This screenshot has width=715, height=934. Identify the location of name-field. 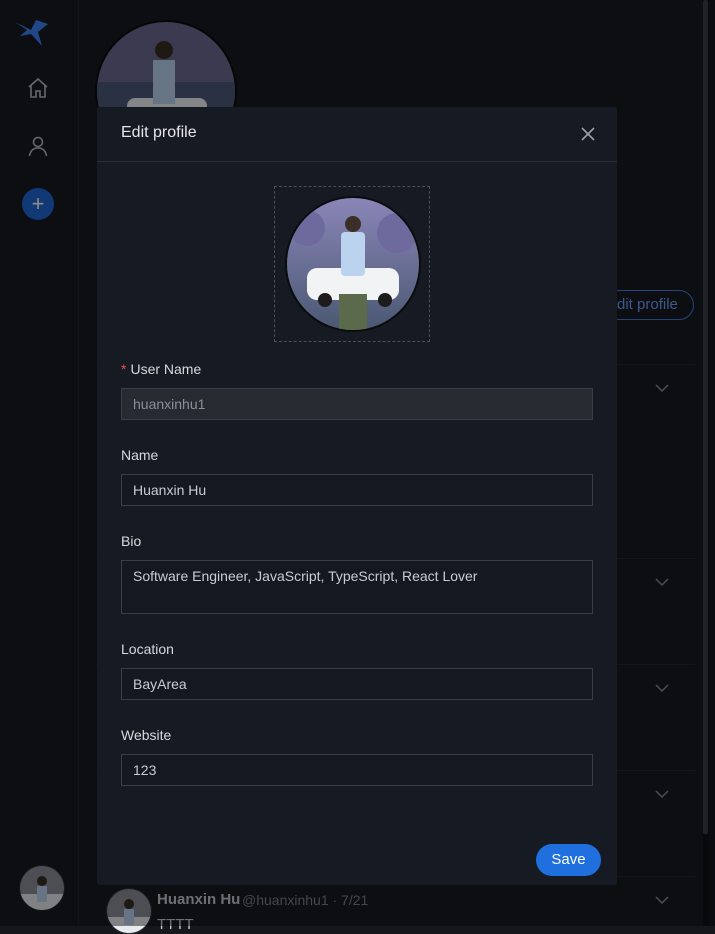
(357, 490).